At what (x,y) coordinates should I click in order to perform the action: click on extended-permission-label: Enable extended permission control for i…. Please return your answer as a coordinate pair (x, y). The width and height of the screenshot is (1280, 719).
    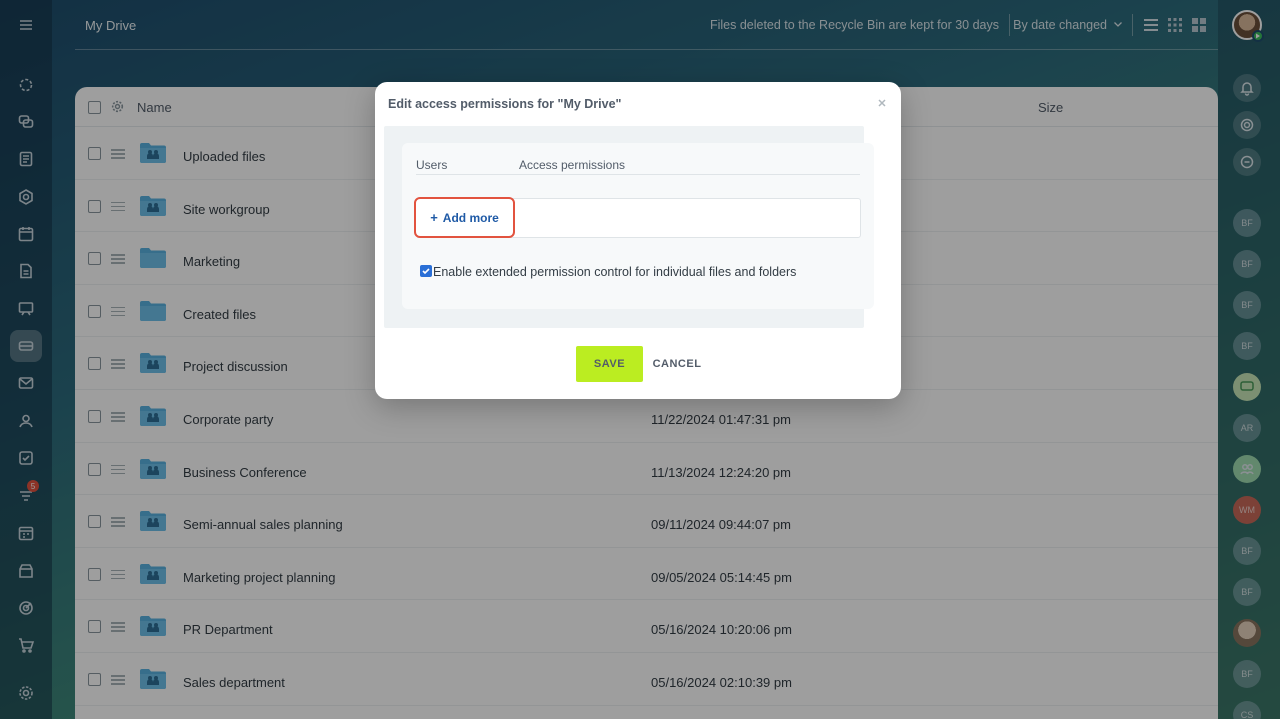
    Looking at the image, I should click on (614, 272).